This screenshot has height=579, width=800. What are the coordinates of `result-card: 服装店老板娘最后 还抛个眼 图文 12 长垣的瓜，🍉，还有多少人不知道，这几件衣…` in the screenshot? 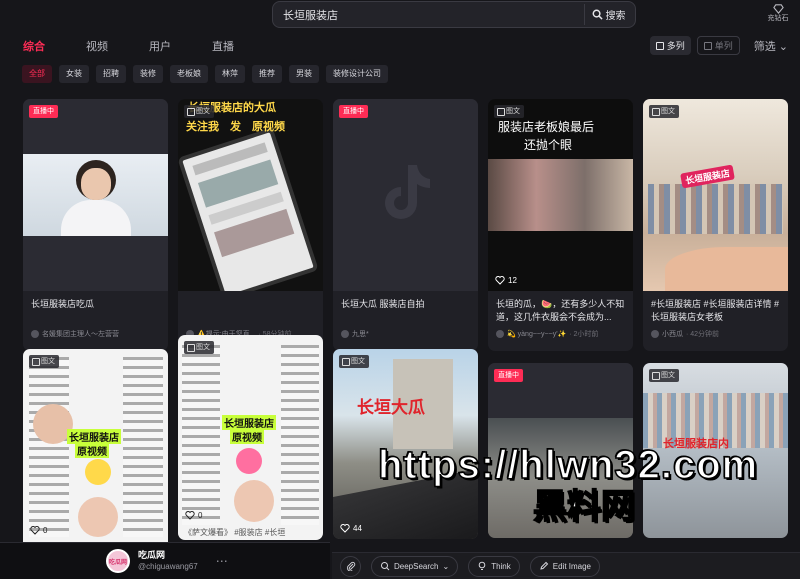 It's located at (560, 225).